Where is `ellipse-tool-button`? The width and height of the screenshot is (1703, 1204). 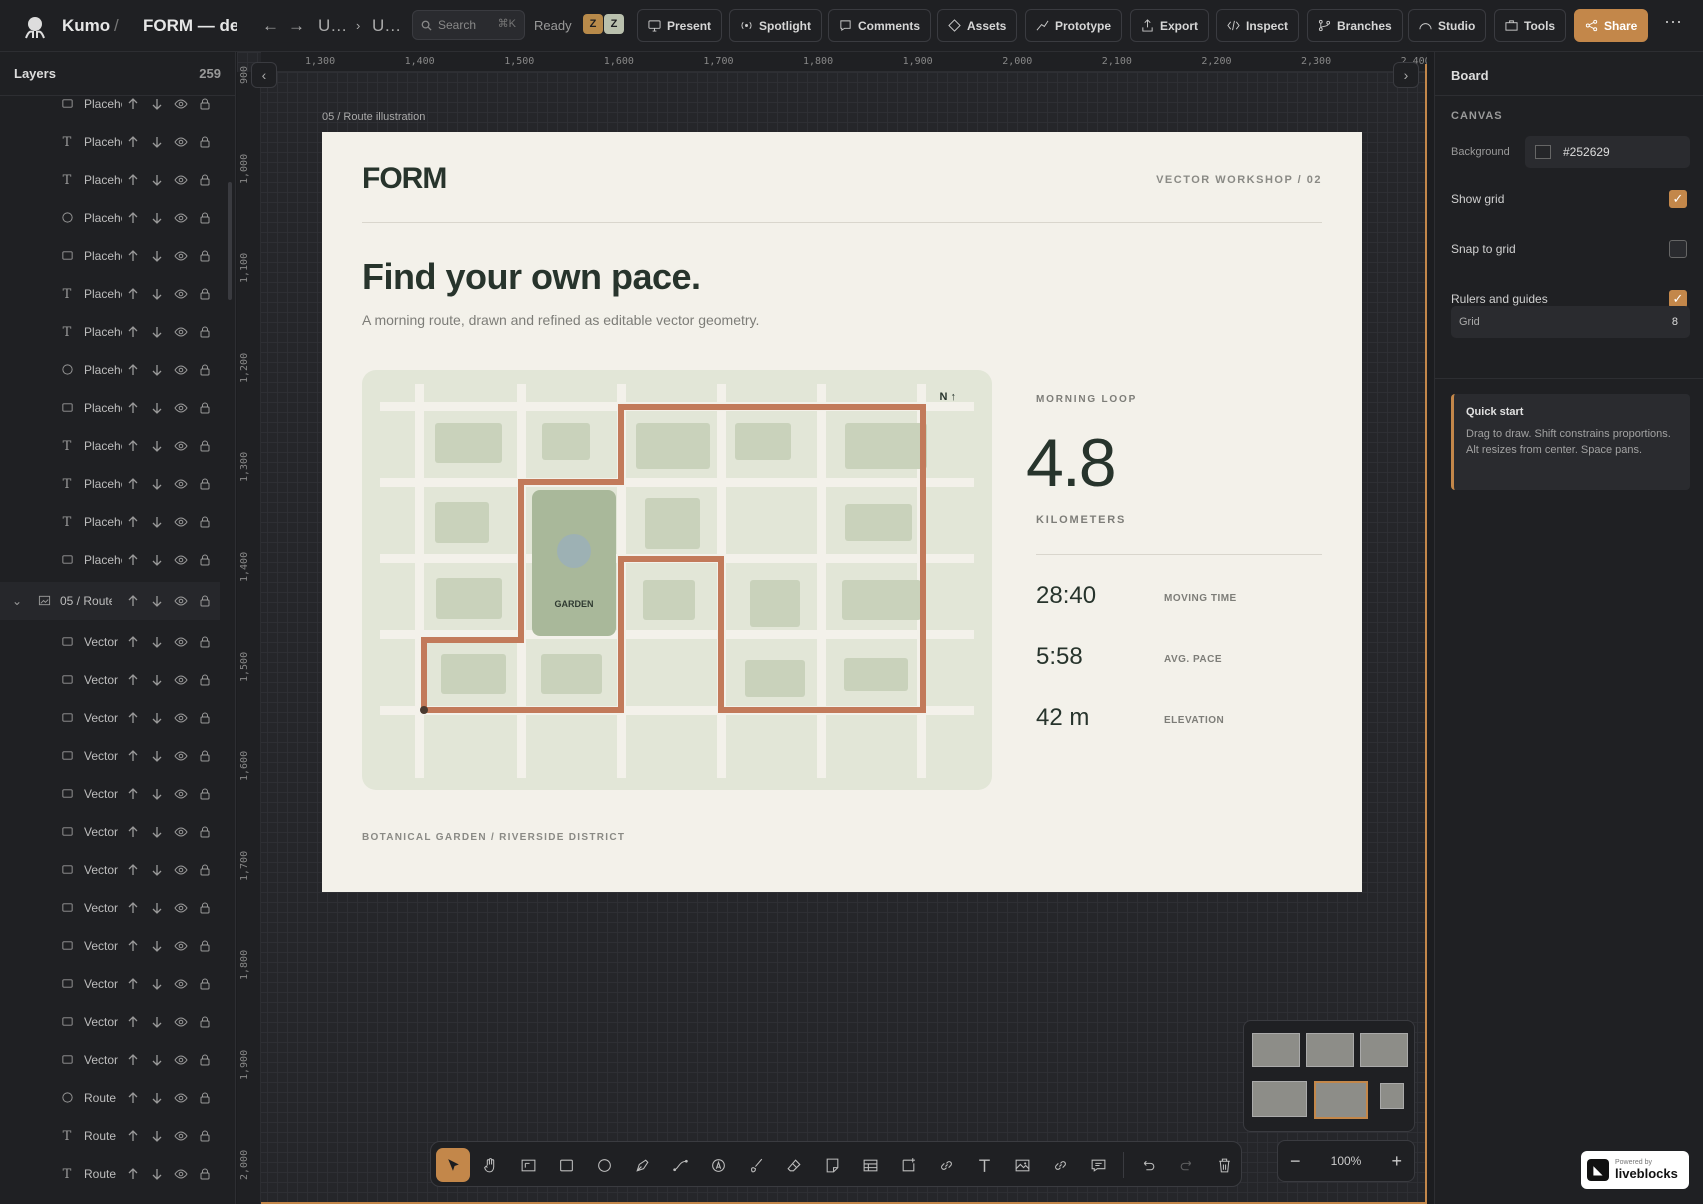 ellipse-tool-button is located at coordinates (604, 1165).